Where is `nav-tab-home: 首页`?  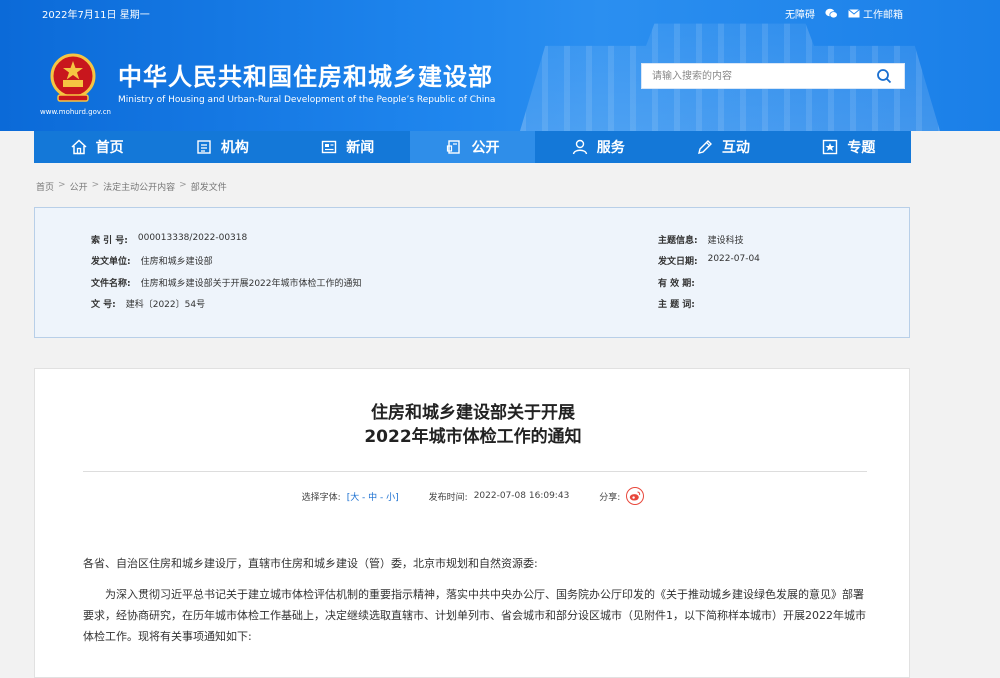
nav-tab-home: 首页 is located at coordinates (96, 147).